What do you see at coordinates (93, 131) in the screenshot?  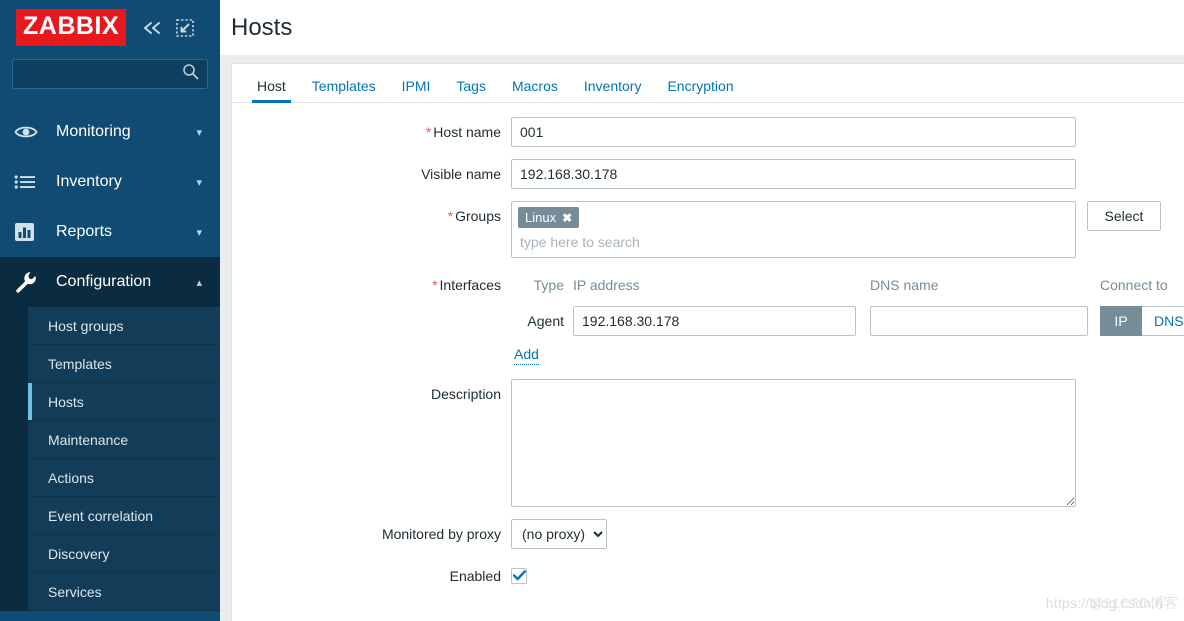 I see `sidebar-item-label: Monitoring` at bounding box center [93, 131].